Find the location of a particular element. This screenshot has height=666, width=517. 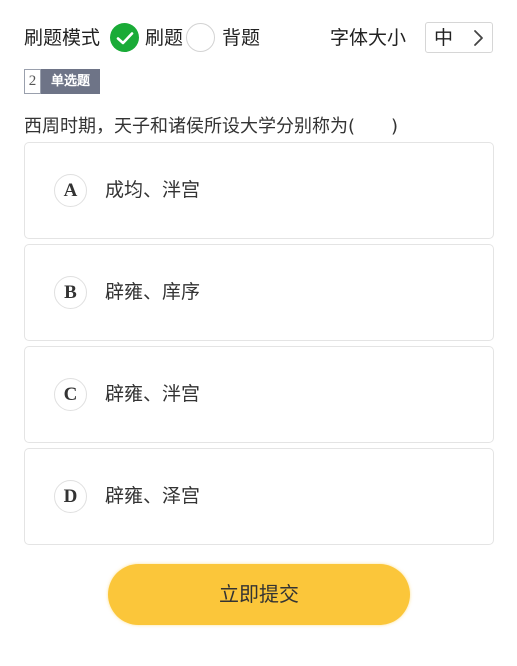

font-size-select: 中 is located at coordinates (459, 37).